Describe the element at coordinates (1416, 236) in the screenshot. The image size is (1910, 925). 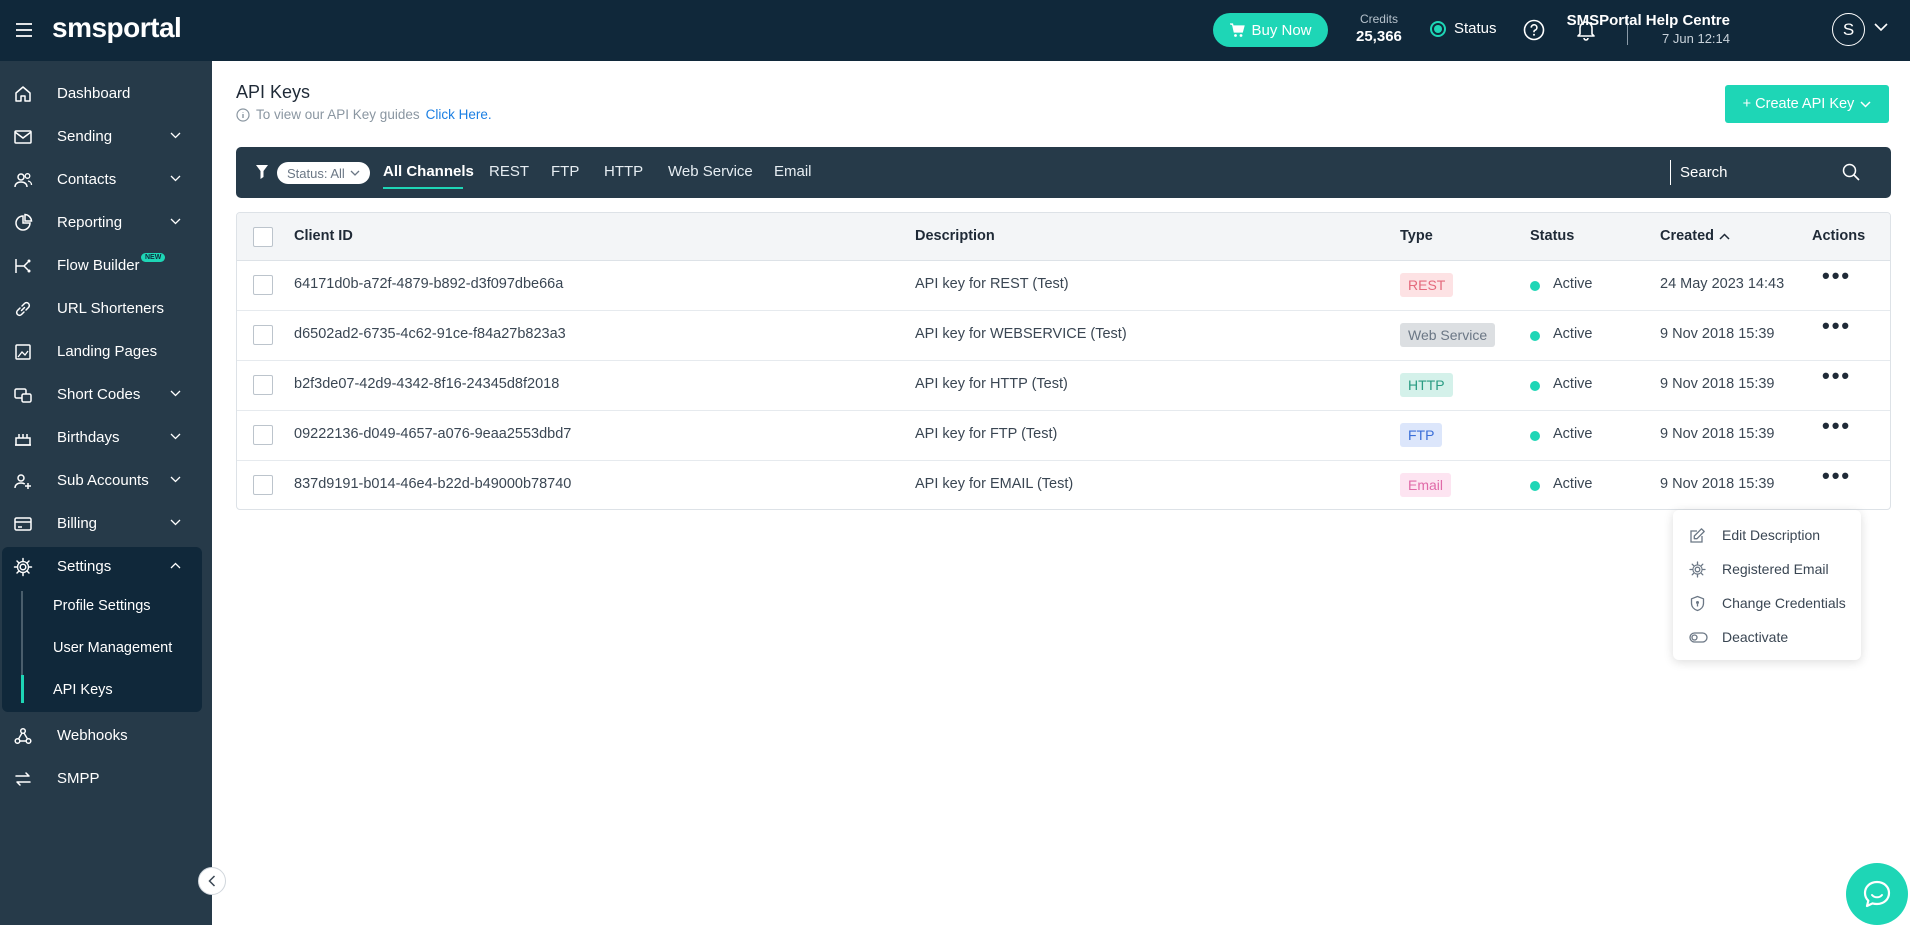
I see `column-header-type: Type` at that location.